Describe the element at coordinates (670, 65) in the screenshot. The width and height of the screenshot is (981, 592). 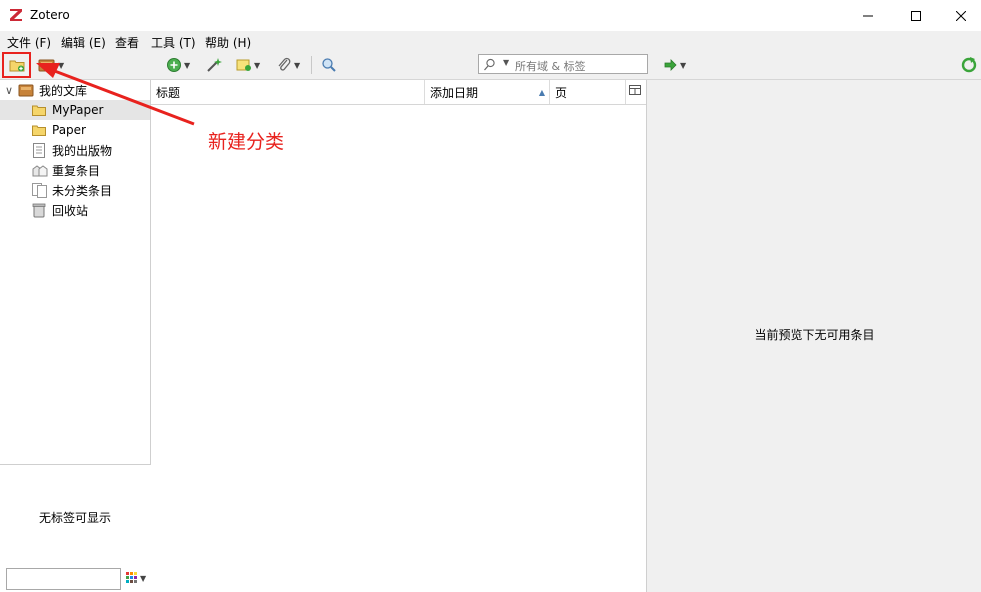
I see `arrow-right-icon` at that location.